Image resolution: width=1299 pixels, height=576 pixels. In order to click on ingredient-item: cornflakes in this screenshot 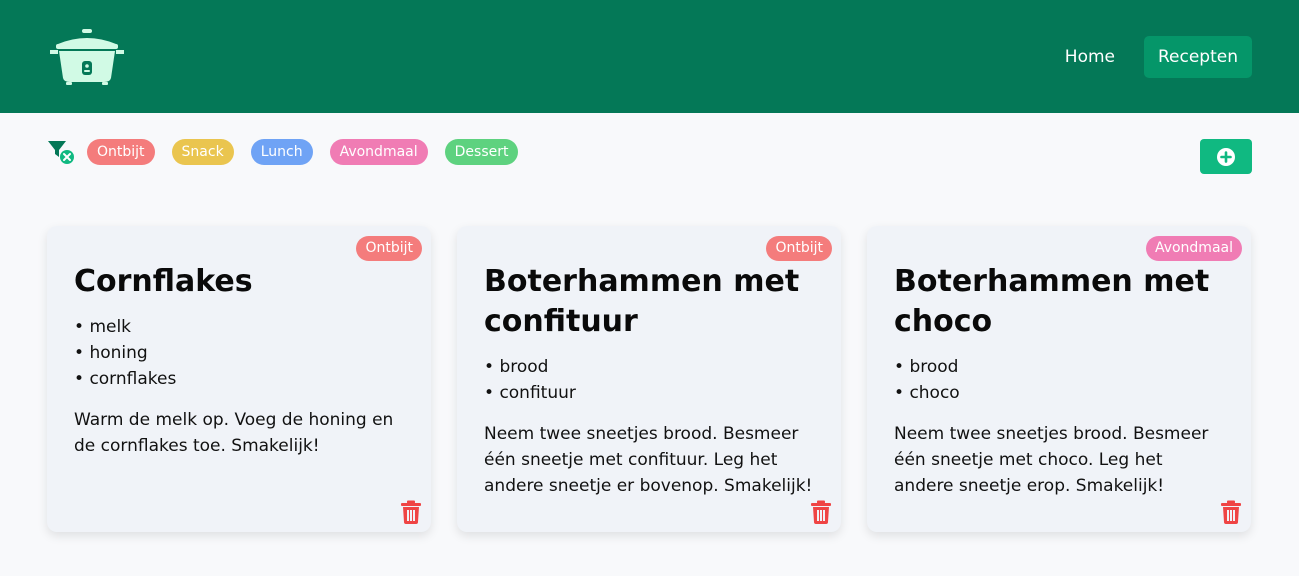, I will do `click(239, 379)`.